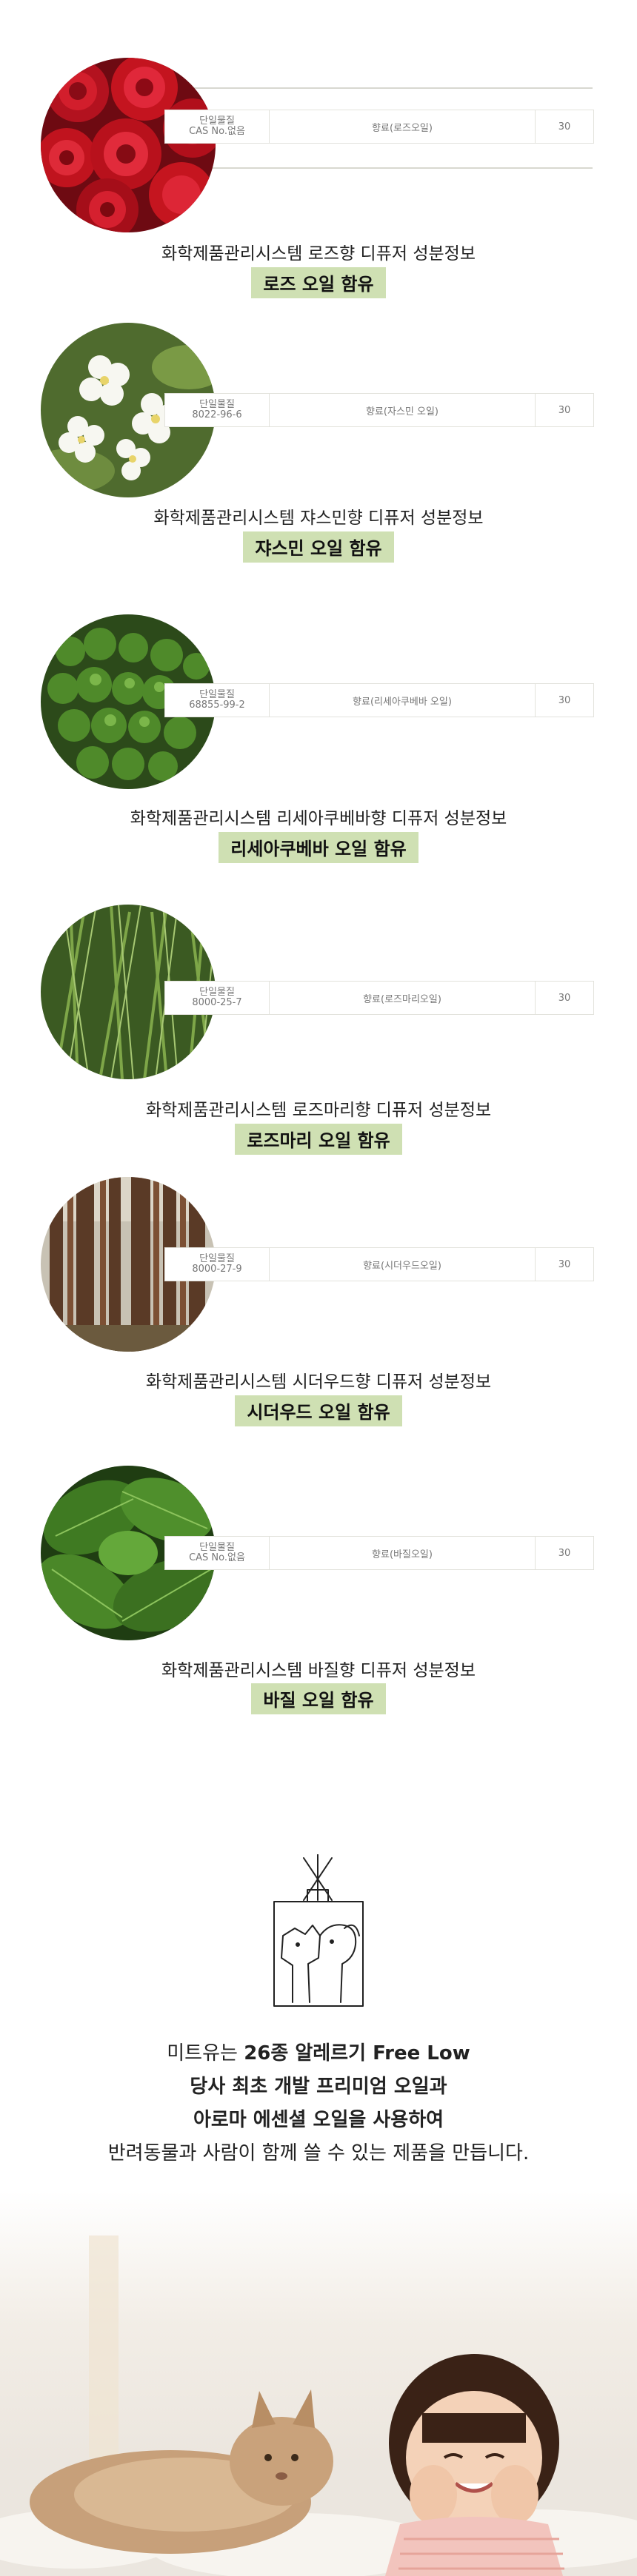 The width and height of the screenshot is (637, 2576). What do you see at coordinates (318, 2153) in the screenshot?
I see `intro-line-4: 반려동물과 사람이 함께 쓸 수 있는 제품을 만듭니다.` at bounding box center [318, 2153].